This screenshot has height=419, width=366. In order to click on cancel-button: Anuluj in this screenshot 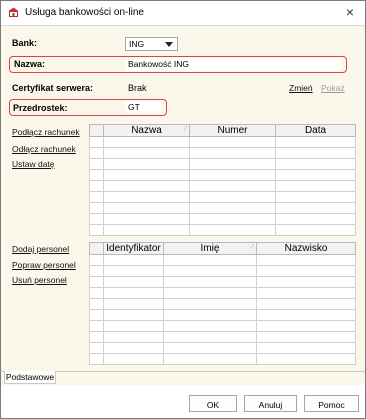, I will do `click(270, 403)`.